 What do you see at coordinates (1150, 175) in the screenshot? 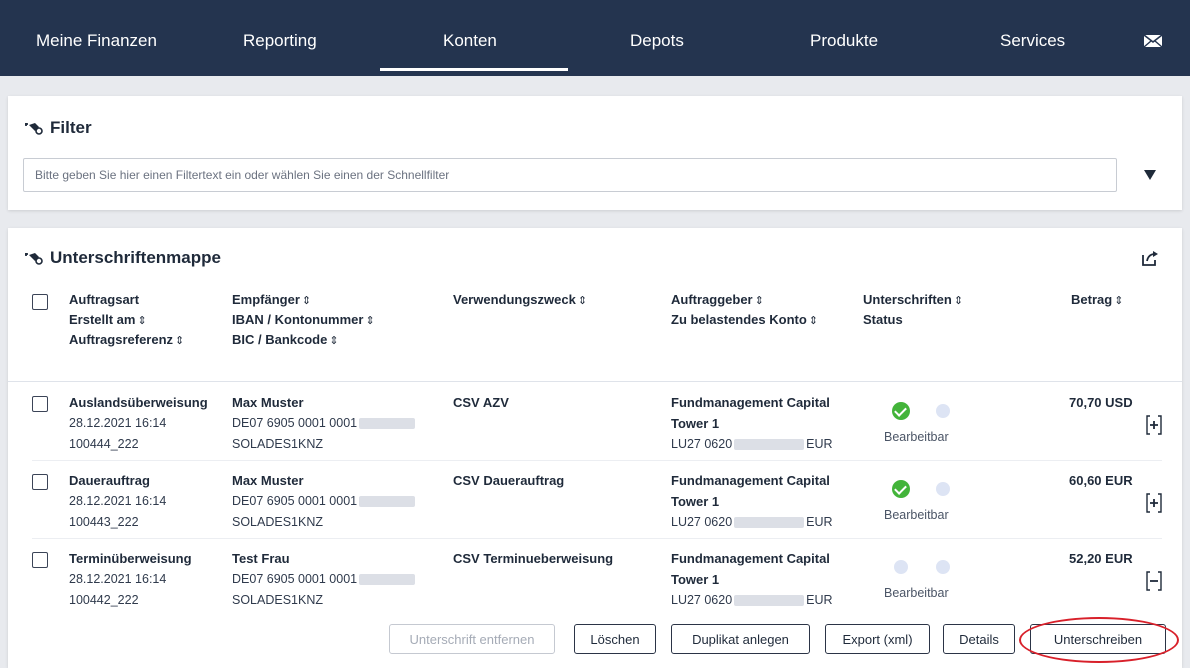
I see `caret-down-icon` at bounding box center [1150, 175].